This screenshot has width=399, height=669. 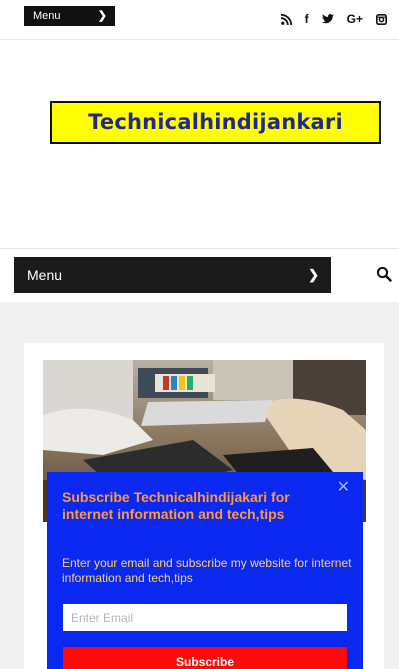 What do you see at coordinates (199, 20) in the screenshot?
I see `top-bar: Menu ❯ f G+` at bounding box center [199, 20].